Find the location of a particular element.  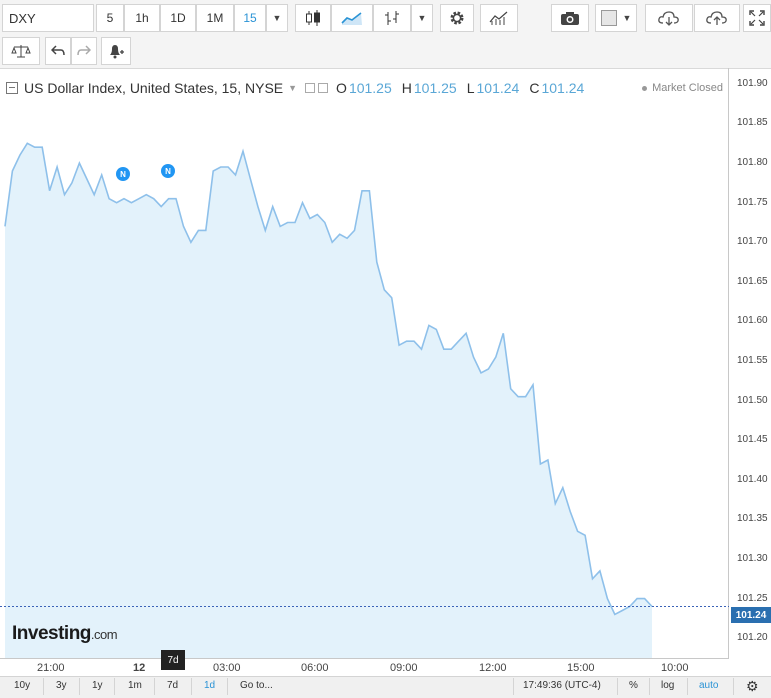

gear-icon: ⚙ is located at coordinates (752, 686).